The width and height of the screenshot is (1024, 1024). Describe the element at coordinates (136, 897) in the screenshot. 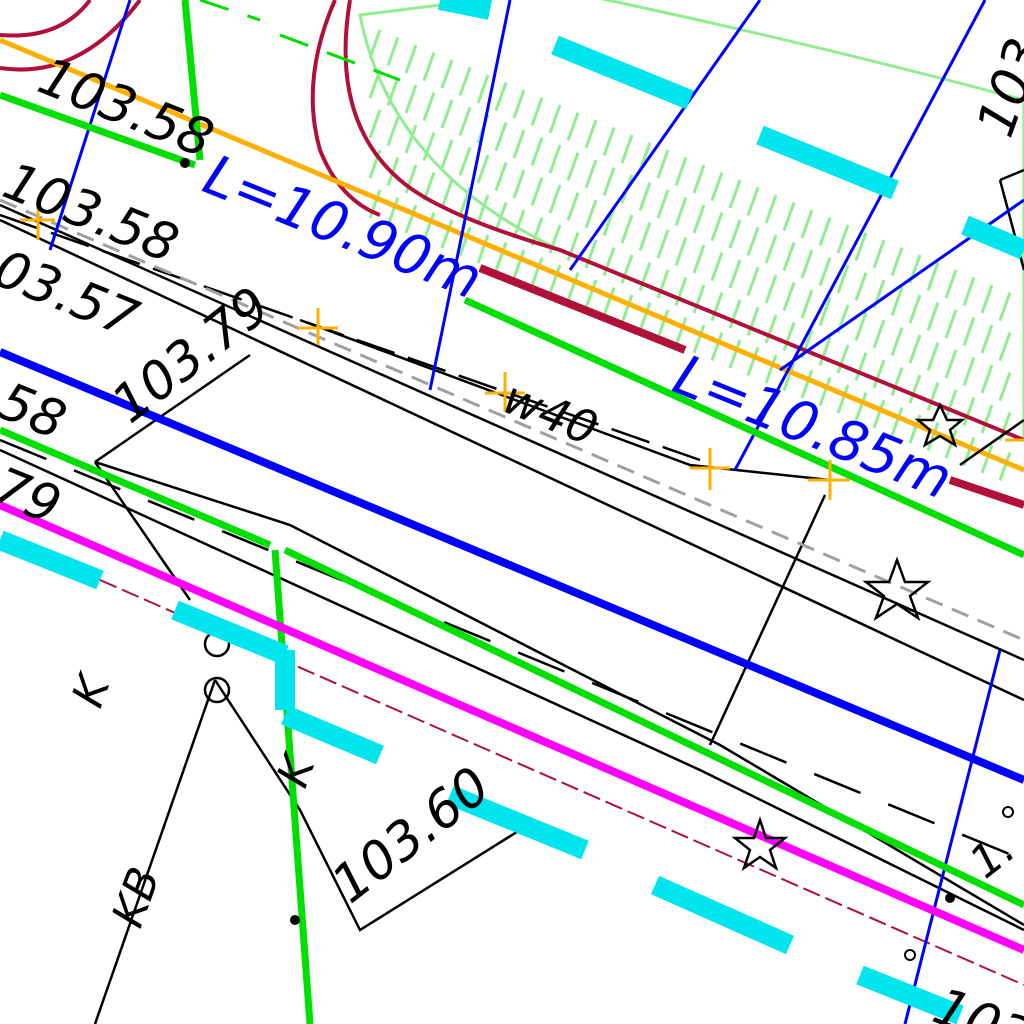

I see `code-label: KB` at that location.